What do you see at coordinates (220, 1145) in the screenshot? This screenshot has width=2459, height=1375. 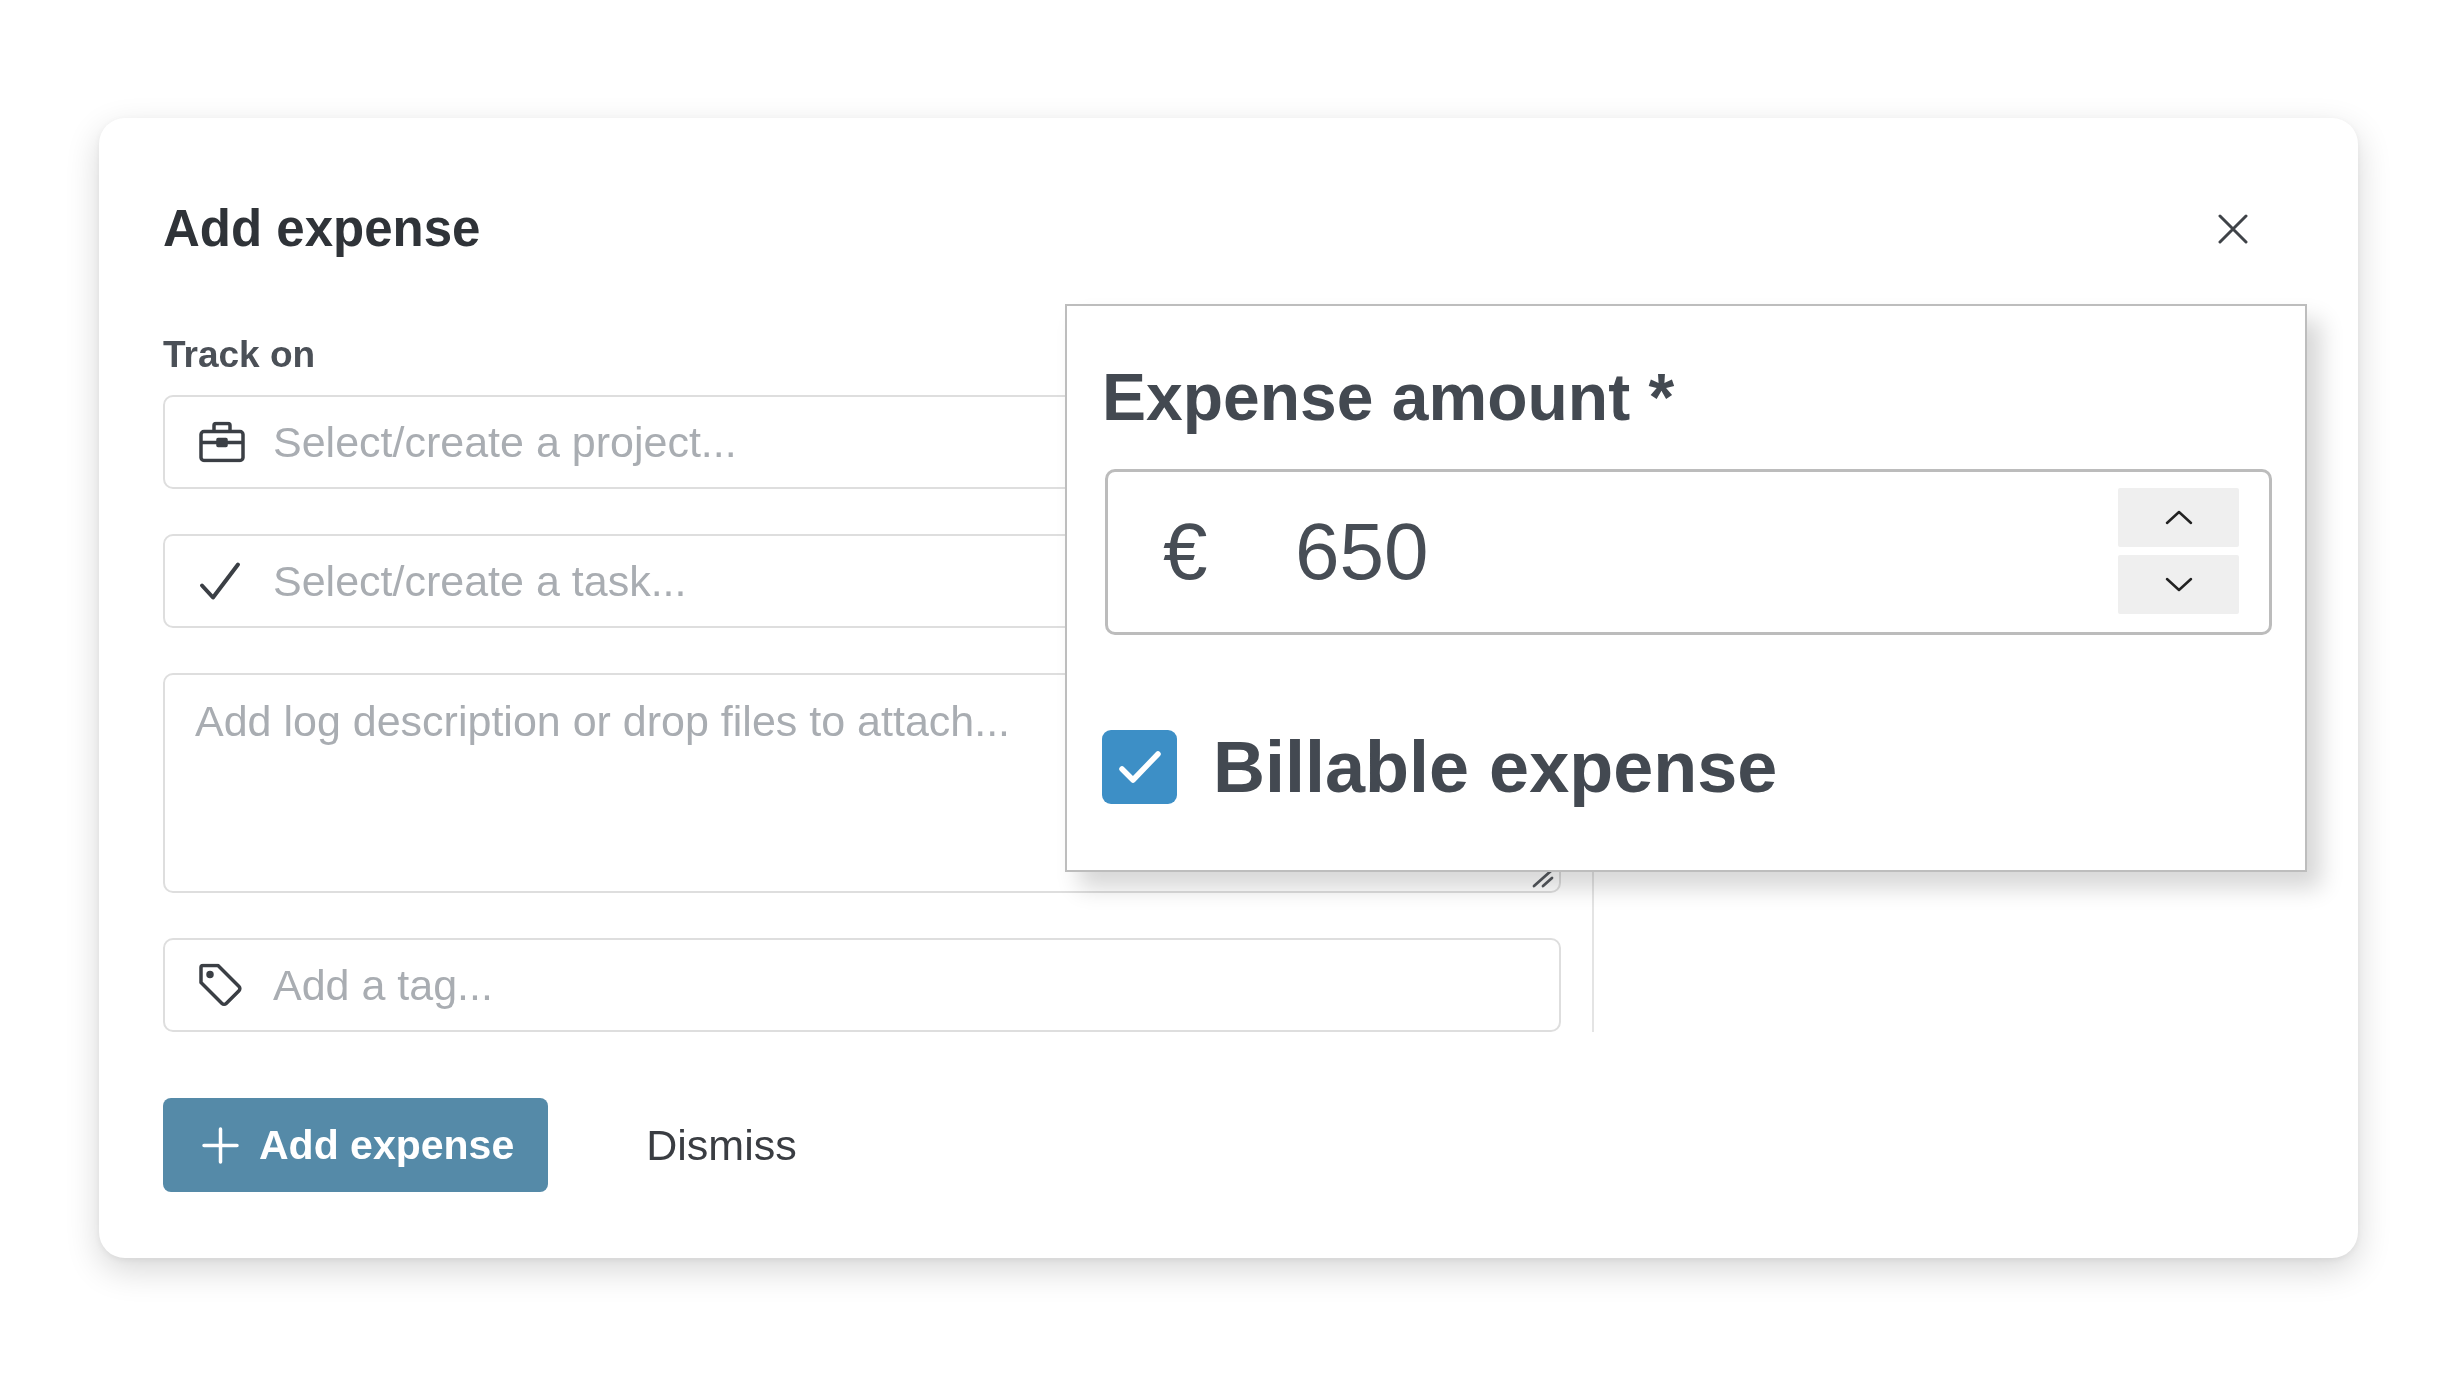 I see `plus-icon` at bounding box center [220, 1145].